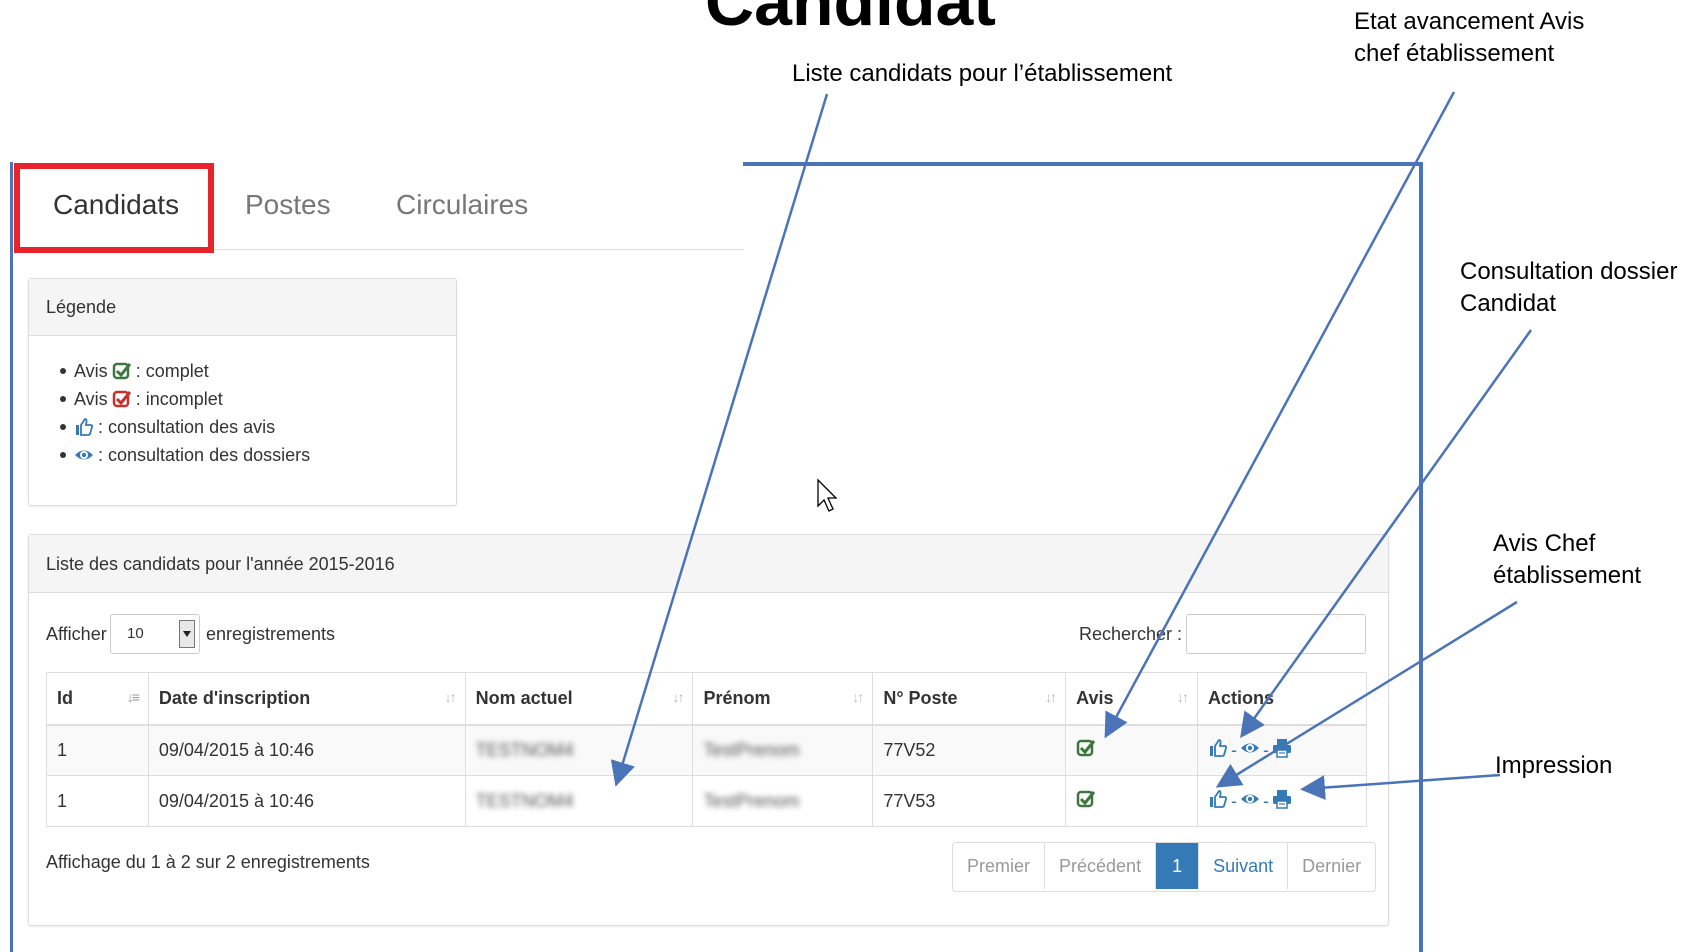 The image size is (1701, 952). Describe the element at coordinates (1400, 787) in the screenshot. I see `arrow-impression` at that location.